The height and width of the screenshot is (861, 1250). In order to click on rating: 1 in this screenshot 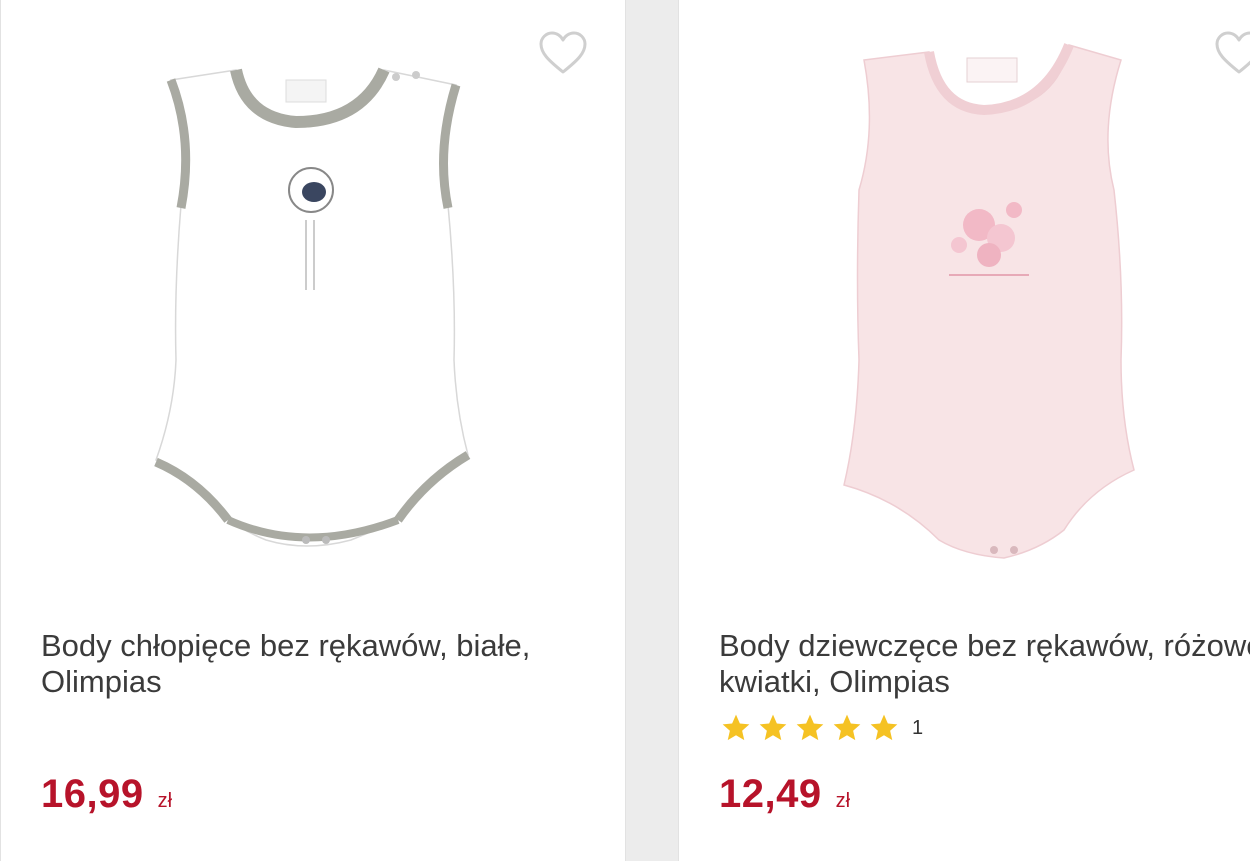, I will do `click(821, 728)`.